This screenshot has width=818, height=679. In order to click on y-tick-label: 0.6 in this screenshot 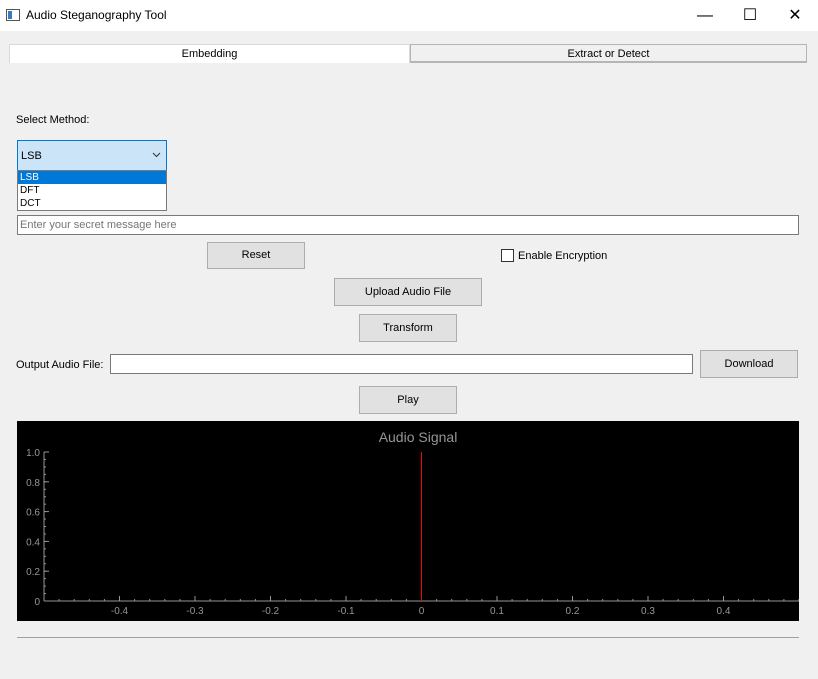, I will do `click(33, 513)`.